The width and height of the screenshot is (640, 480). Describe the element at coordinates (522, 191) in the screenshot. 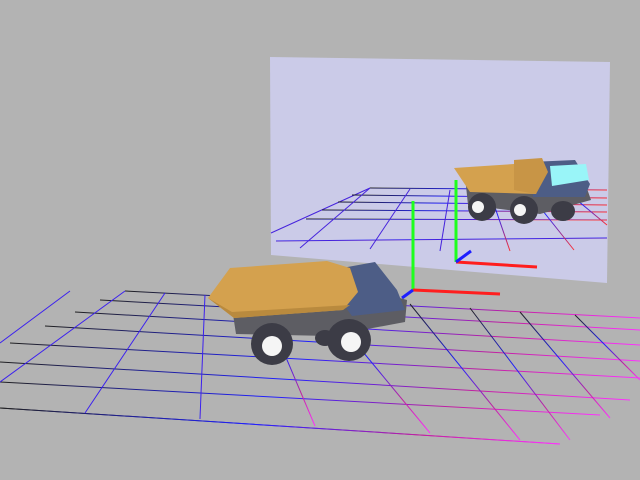

I see `mirror-truck` at that location.